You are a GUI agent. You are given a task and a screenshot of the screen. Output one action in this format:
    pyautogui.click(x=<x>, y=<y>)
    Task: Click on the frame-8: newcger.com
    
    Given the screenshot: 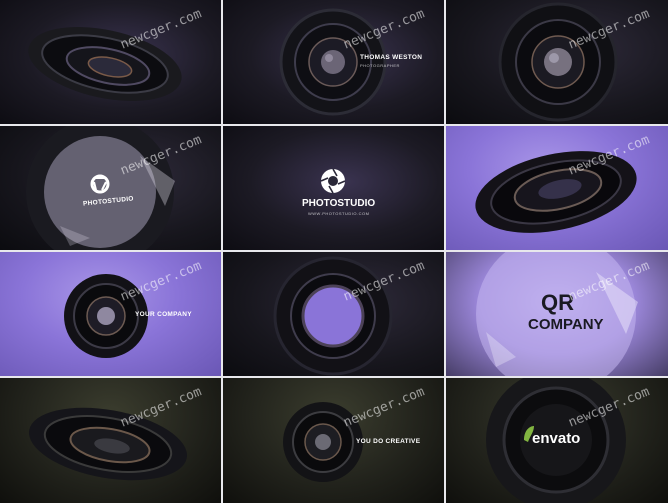 What is the action you would take?
    pyautogui.click(x=333, y=314)
    